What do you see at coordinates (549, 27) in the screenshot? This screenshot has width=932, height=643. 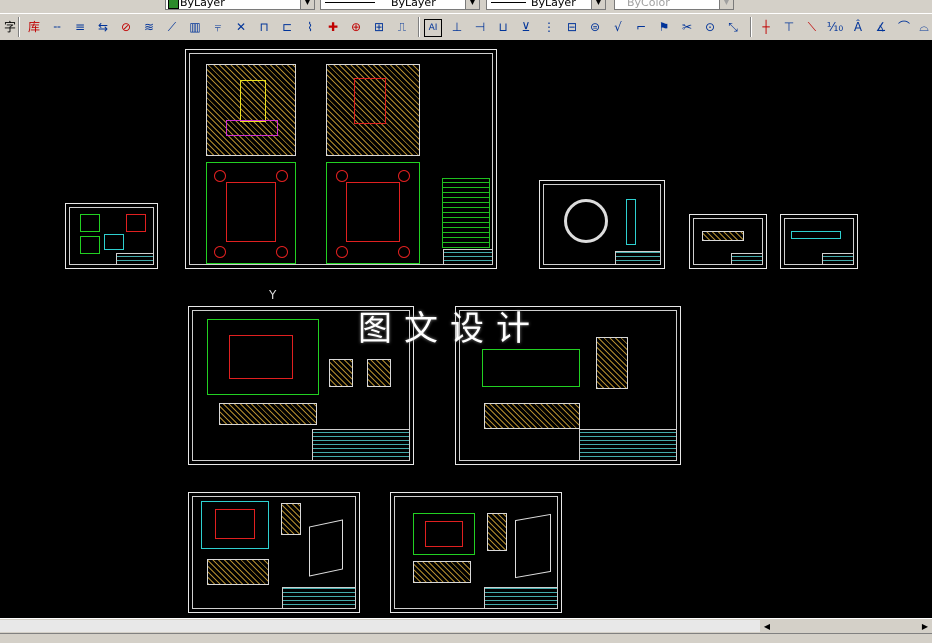 I see `number-icon: ⋮` at bounding box center [549, 27].